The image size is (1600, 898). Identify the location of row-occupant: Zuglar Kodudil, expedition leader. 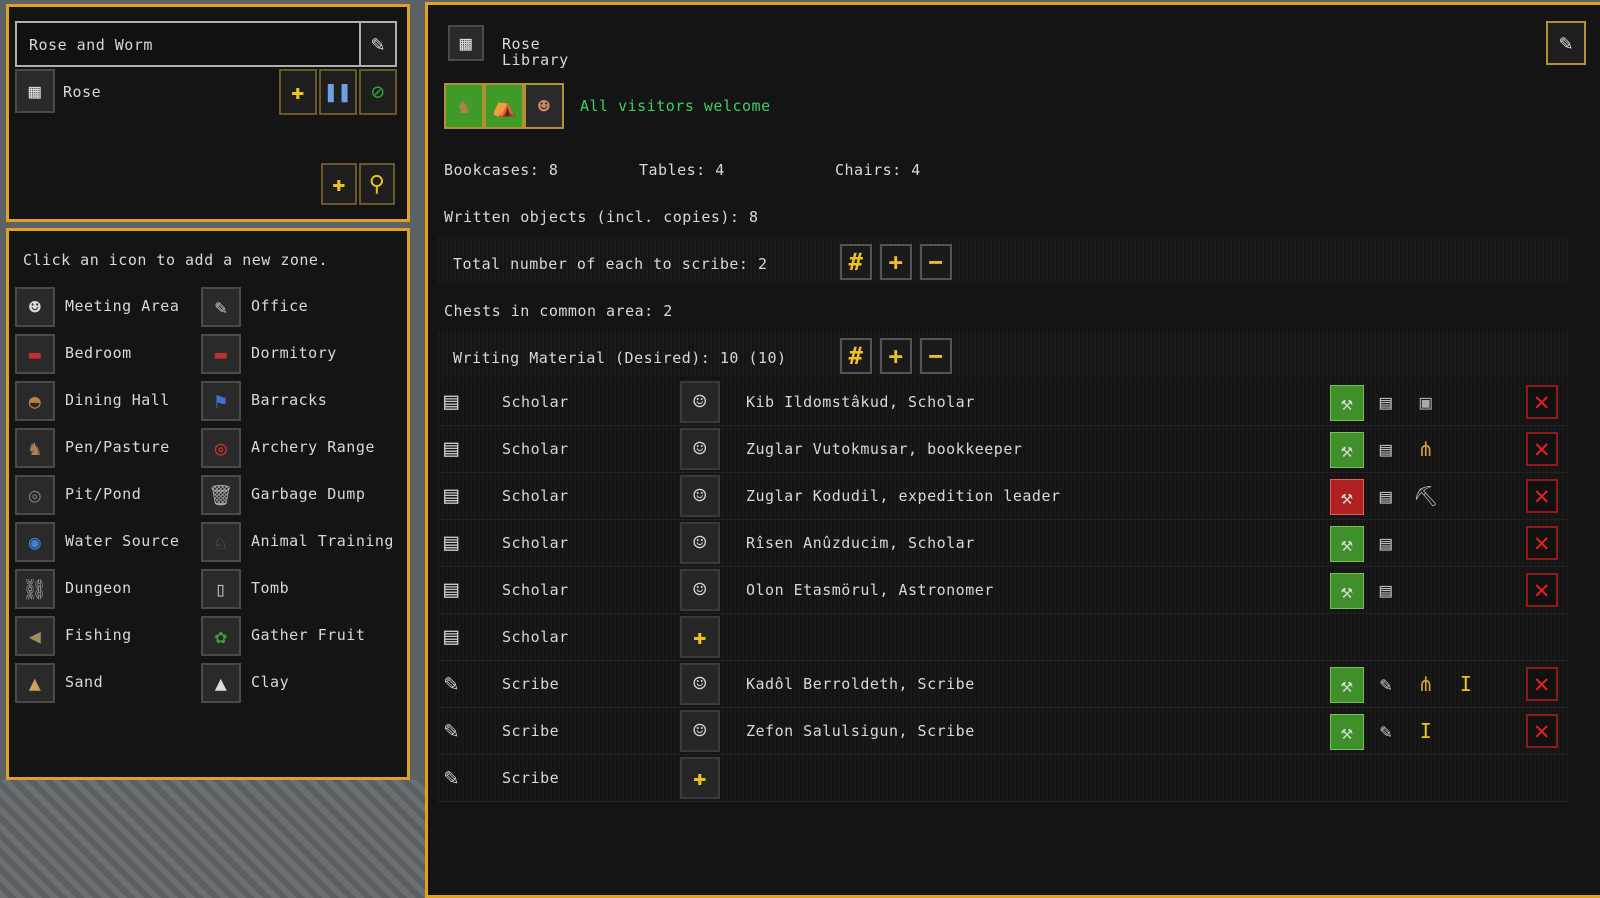
(903, 496).